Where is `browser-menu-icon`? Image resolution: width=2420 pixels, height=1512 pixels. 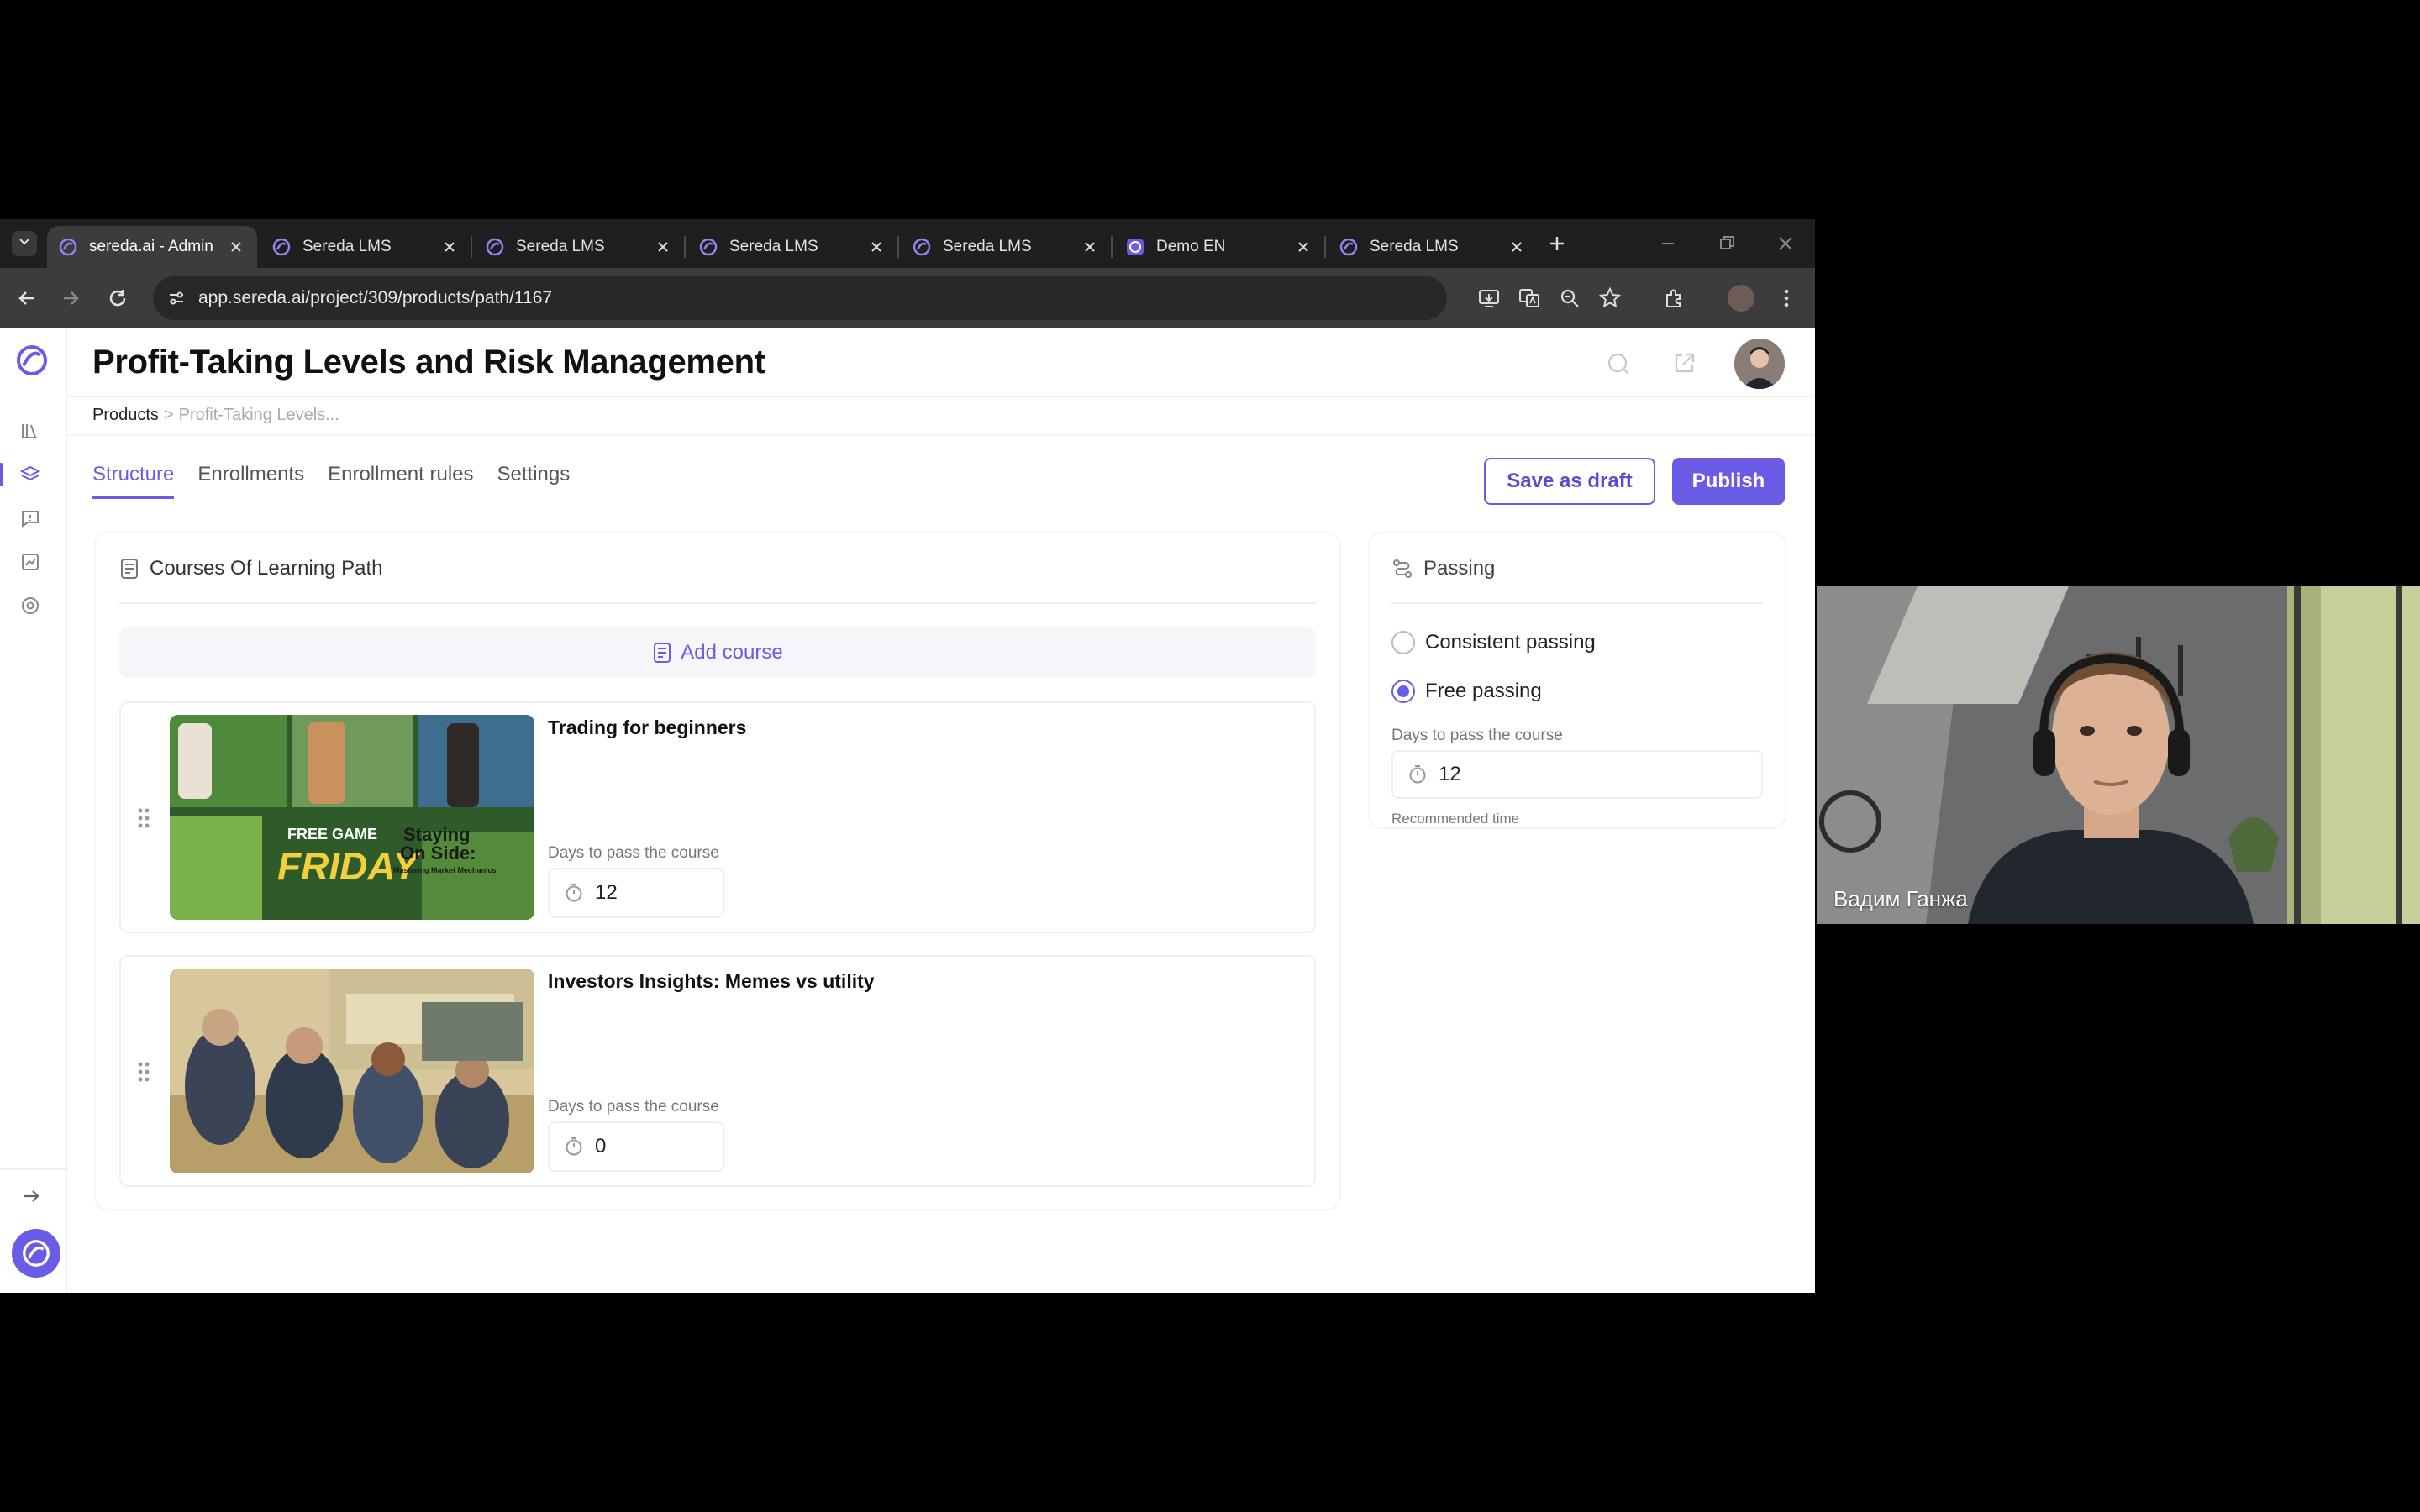
browser-menu-icon is located at coordinates (1787, 298).